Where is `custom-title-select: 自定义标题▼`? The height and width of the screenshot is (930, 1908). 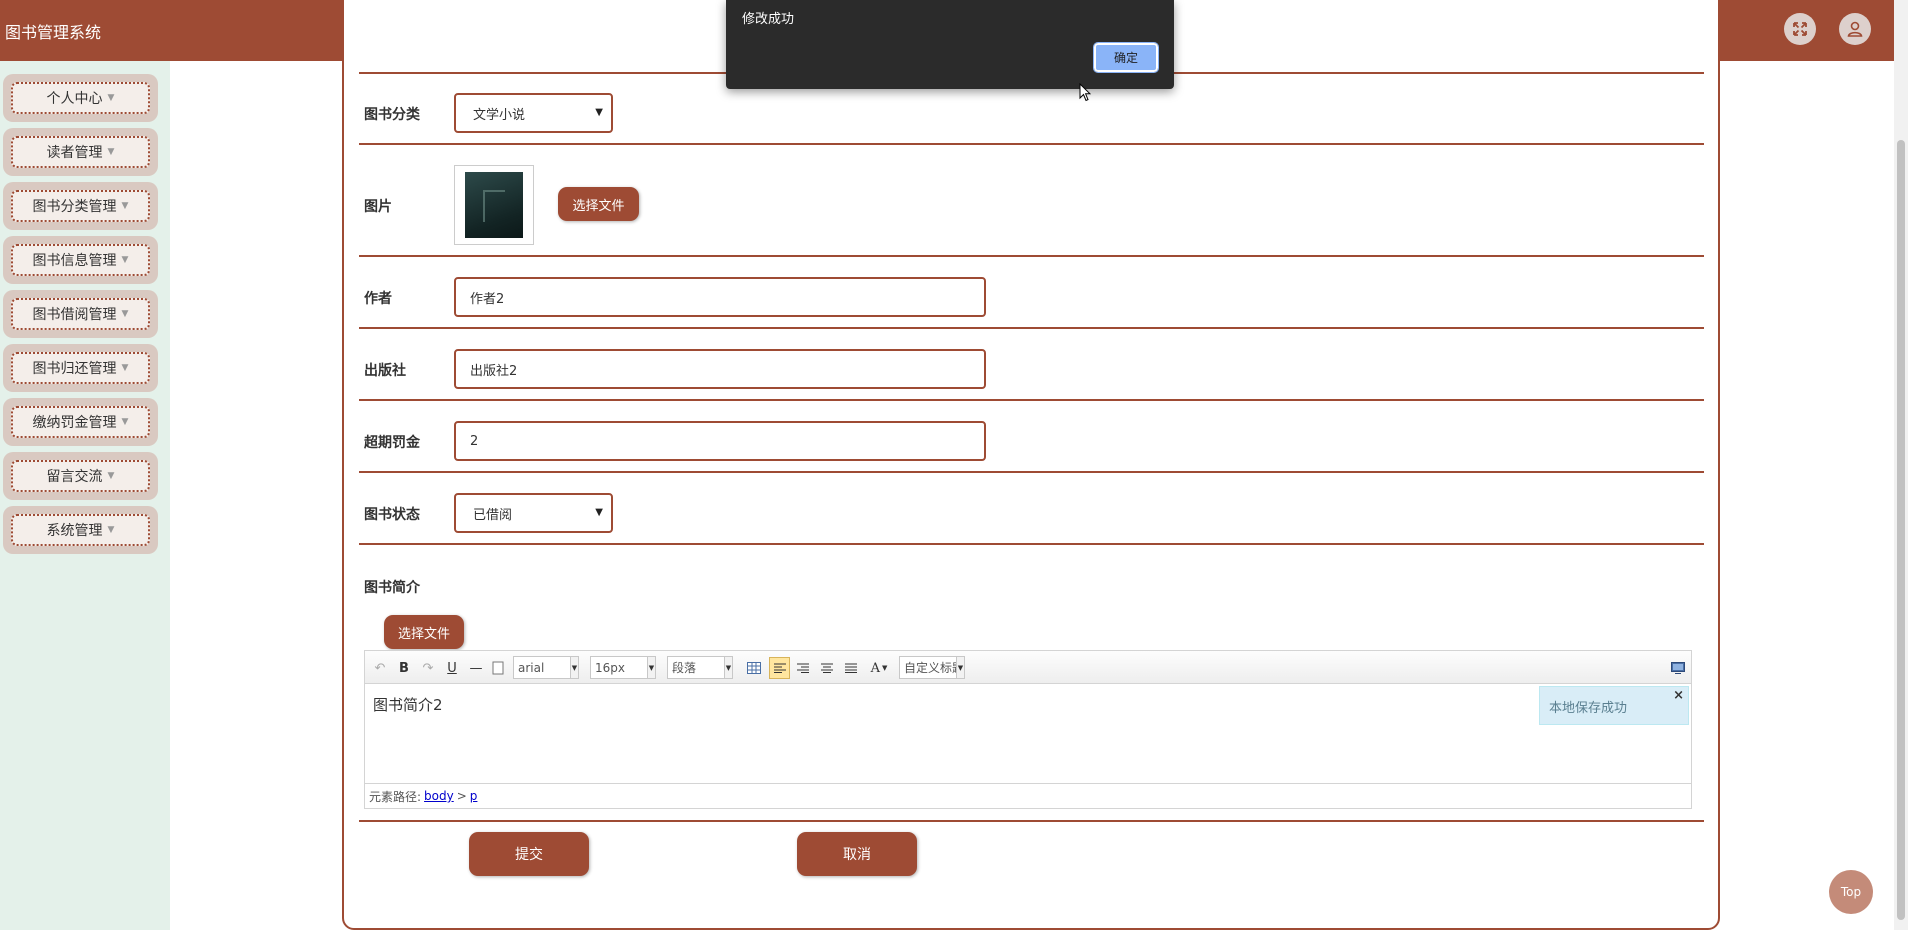
custom-title-select: 自定义标题▼ is located at coordinates (932, 667).